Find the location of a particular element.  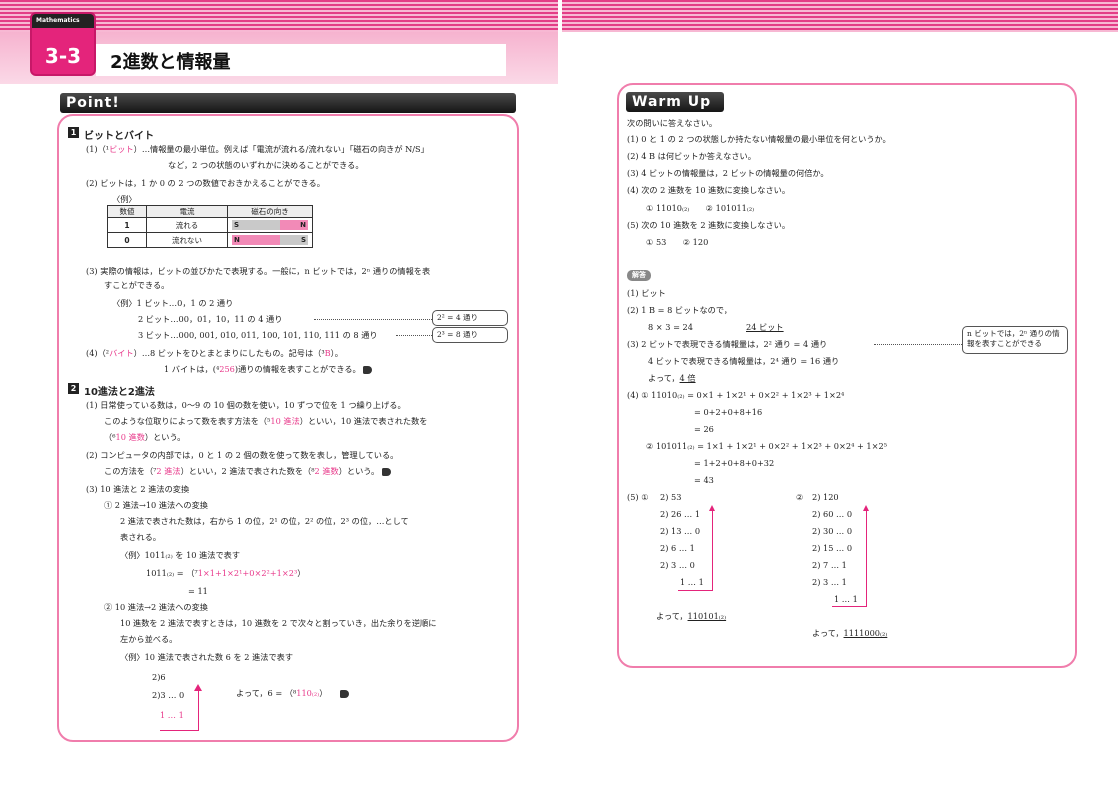

table-cell: 0 is located at coordinates (127, 240).